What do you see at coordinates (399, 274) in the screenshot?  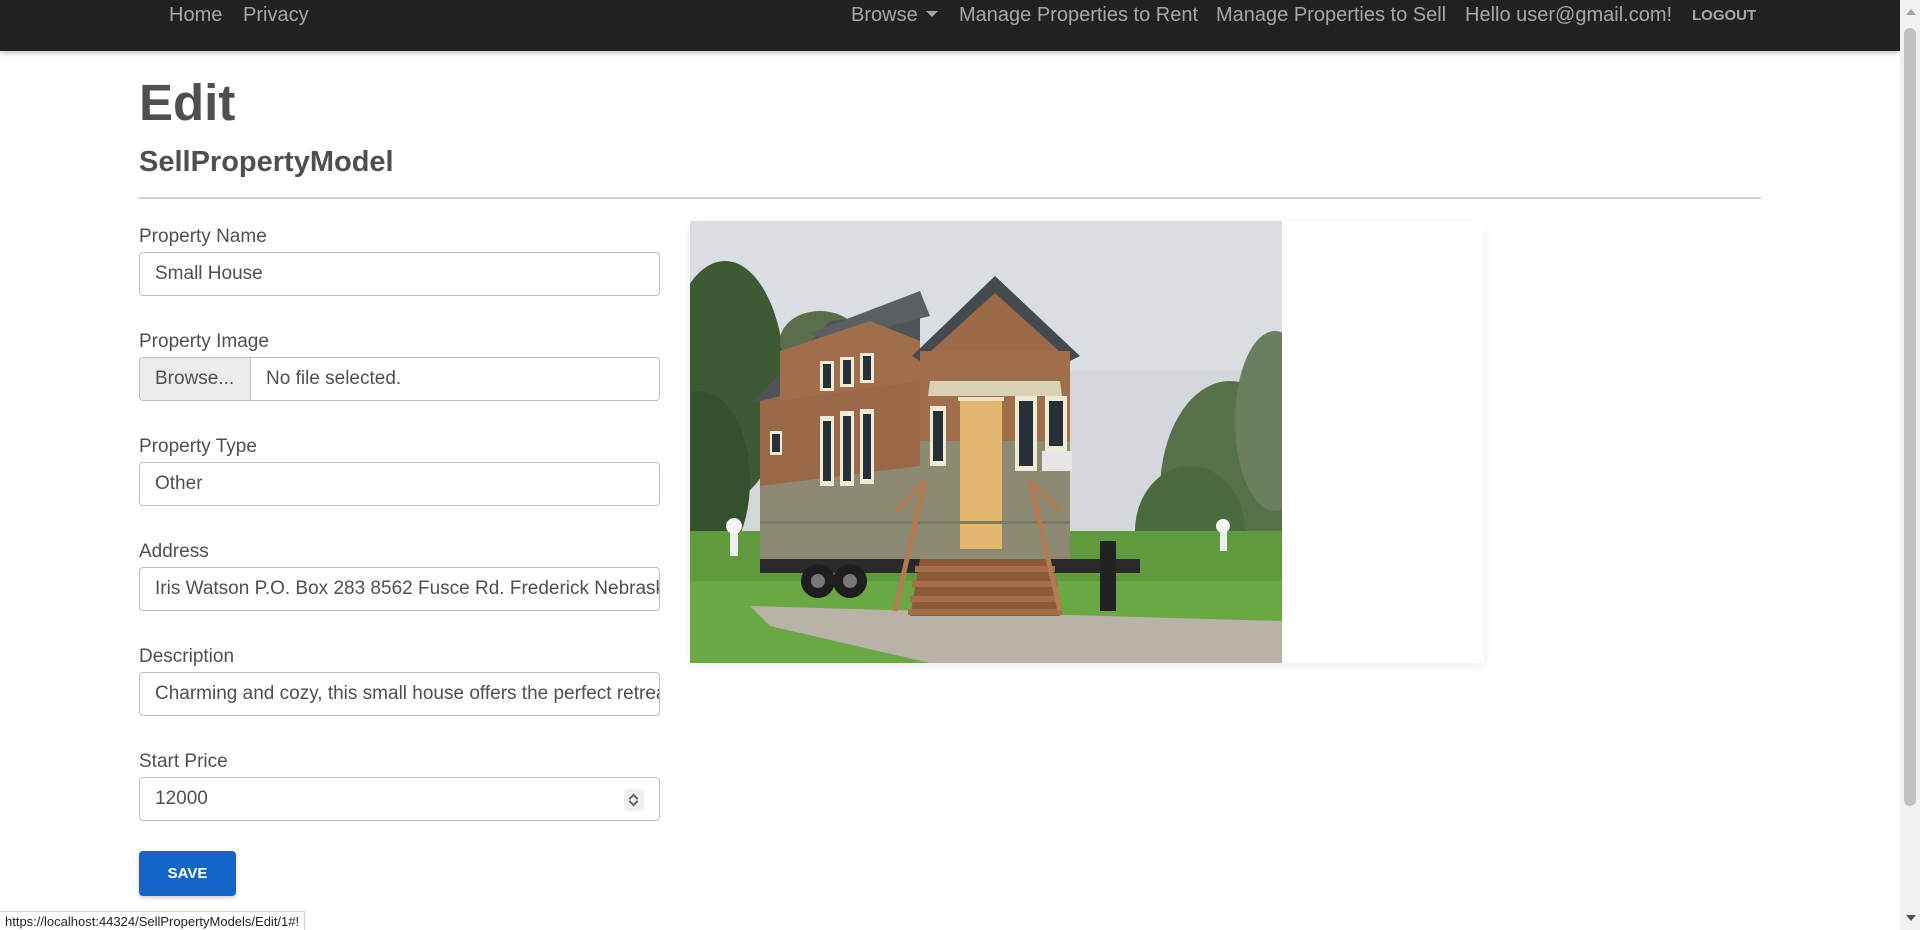 I see `property-name-input: Small House` at bounding box center [399, 274].